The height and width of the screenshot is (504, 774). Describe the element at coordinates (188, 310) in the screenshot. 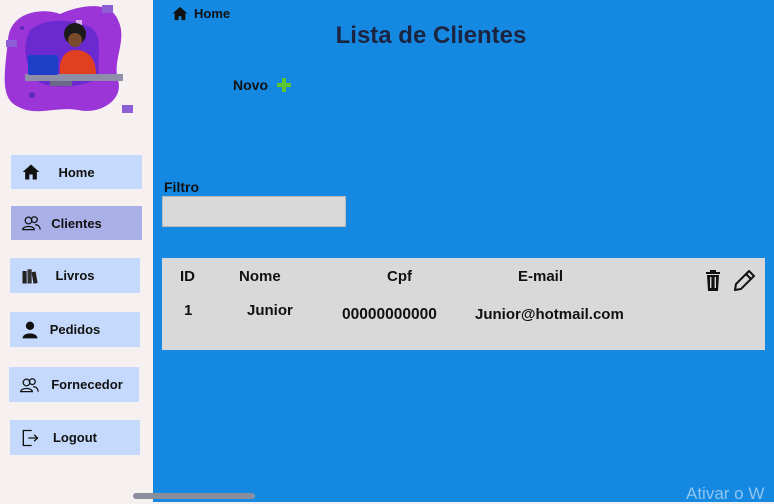

I see `cell-id: 1` at that location.